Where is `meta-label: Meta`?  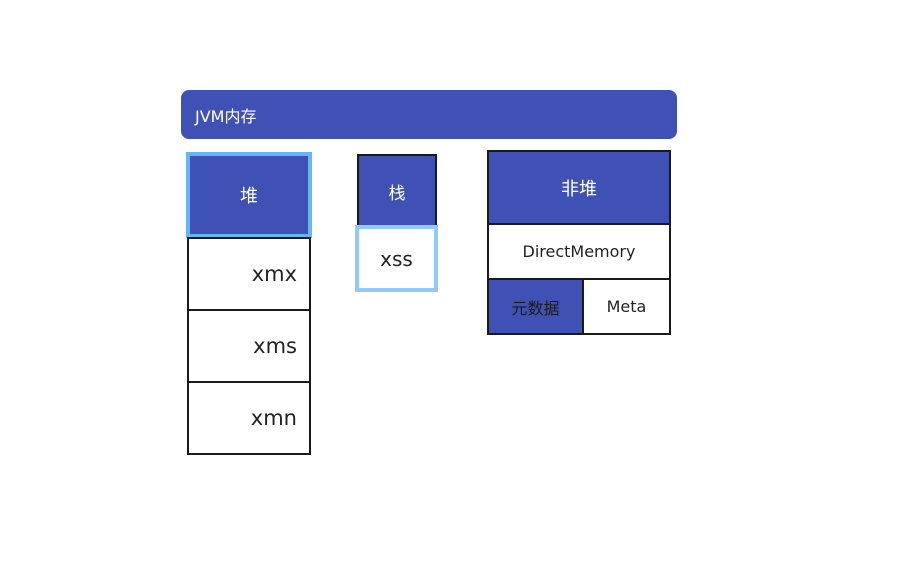 meta-label: Meta is located at coordinates (626, 306).